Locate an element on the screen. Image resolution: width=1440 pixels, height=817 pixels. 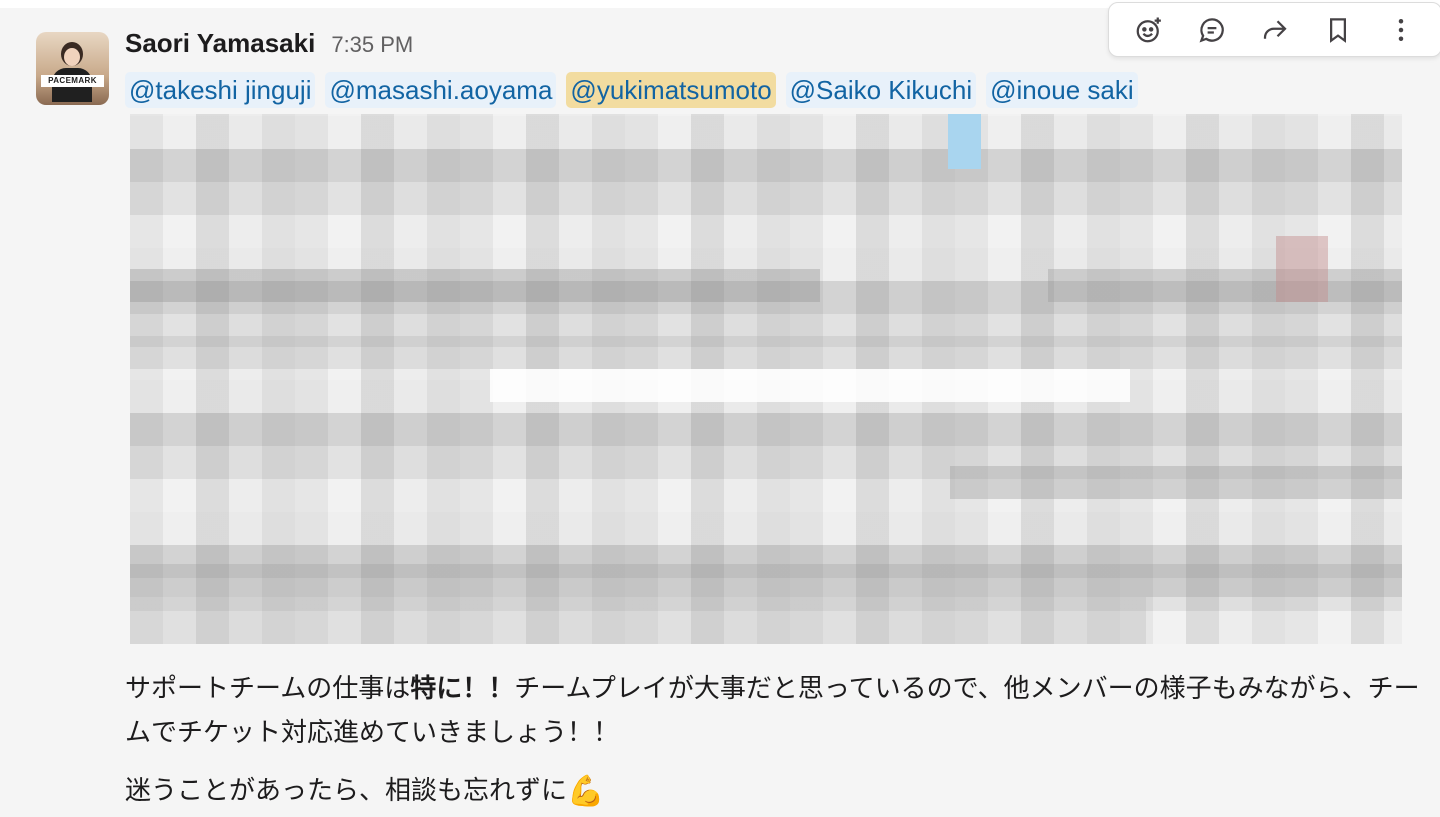
add-reaction-icon is located at coordinates (1148, 29).